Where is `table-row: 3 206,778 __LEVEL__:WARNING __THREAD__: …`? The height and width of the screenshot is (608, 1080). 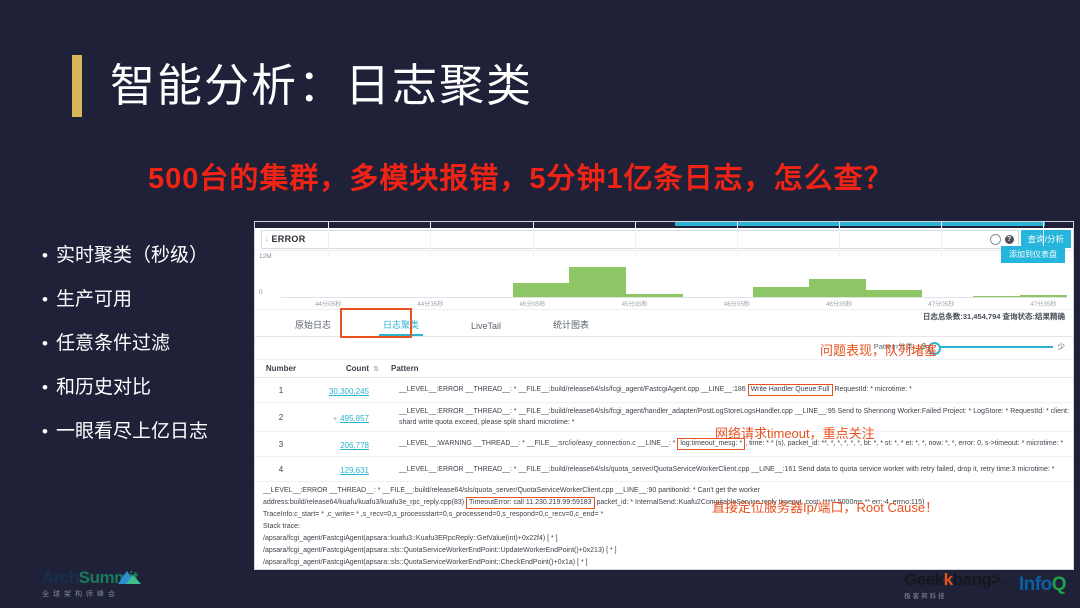
table-row: 3 206,778 __LEVEL__:WARNING __THREAD__: … is located at coordinates (664, 444).